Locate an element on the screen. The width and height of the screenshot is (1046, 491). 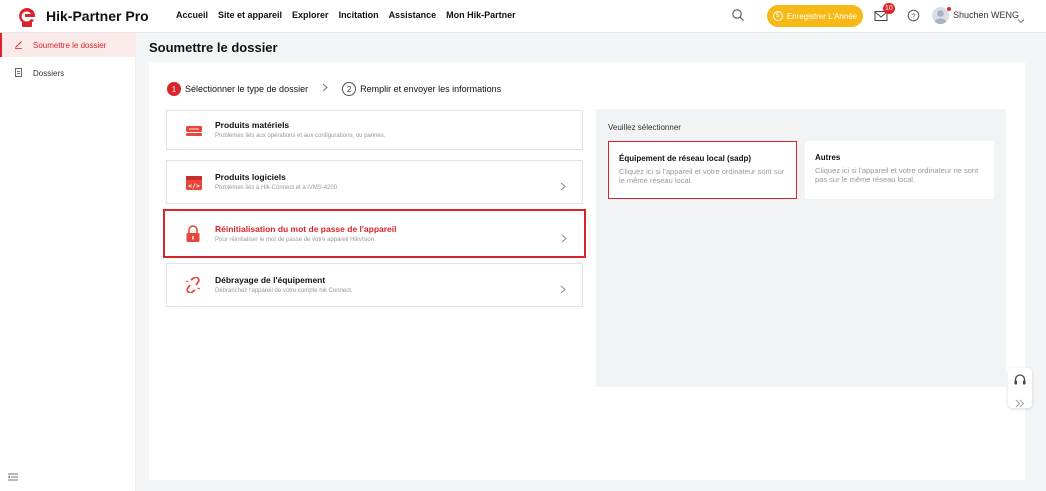
mail-count-badge: 10 is located at coordinates (889, 8).